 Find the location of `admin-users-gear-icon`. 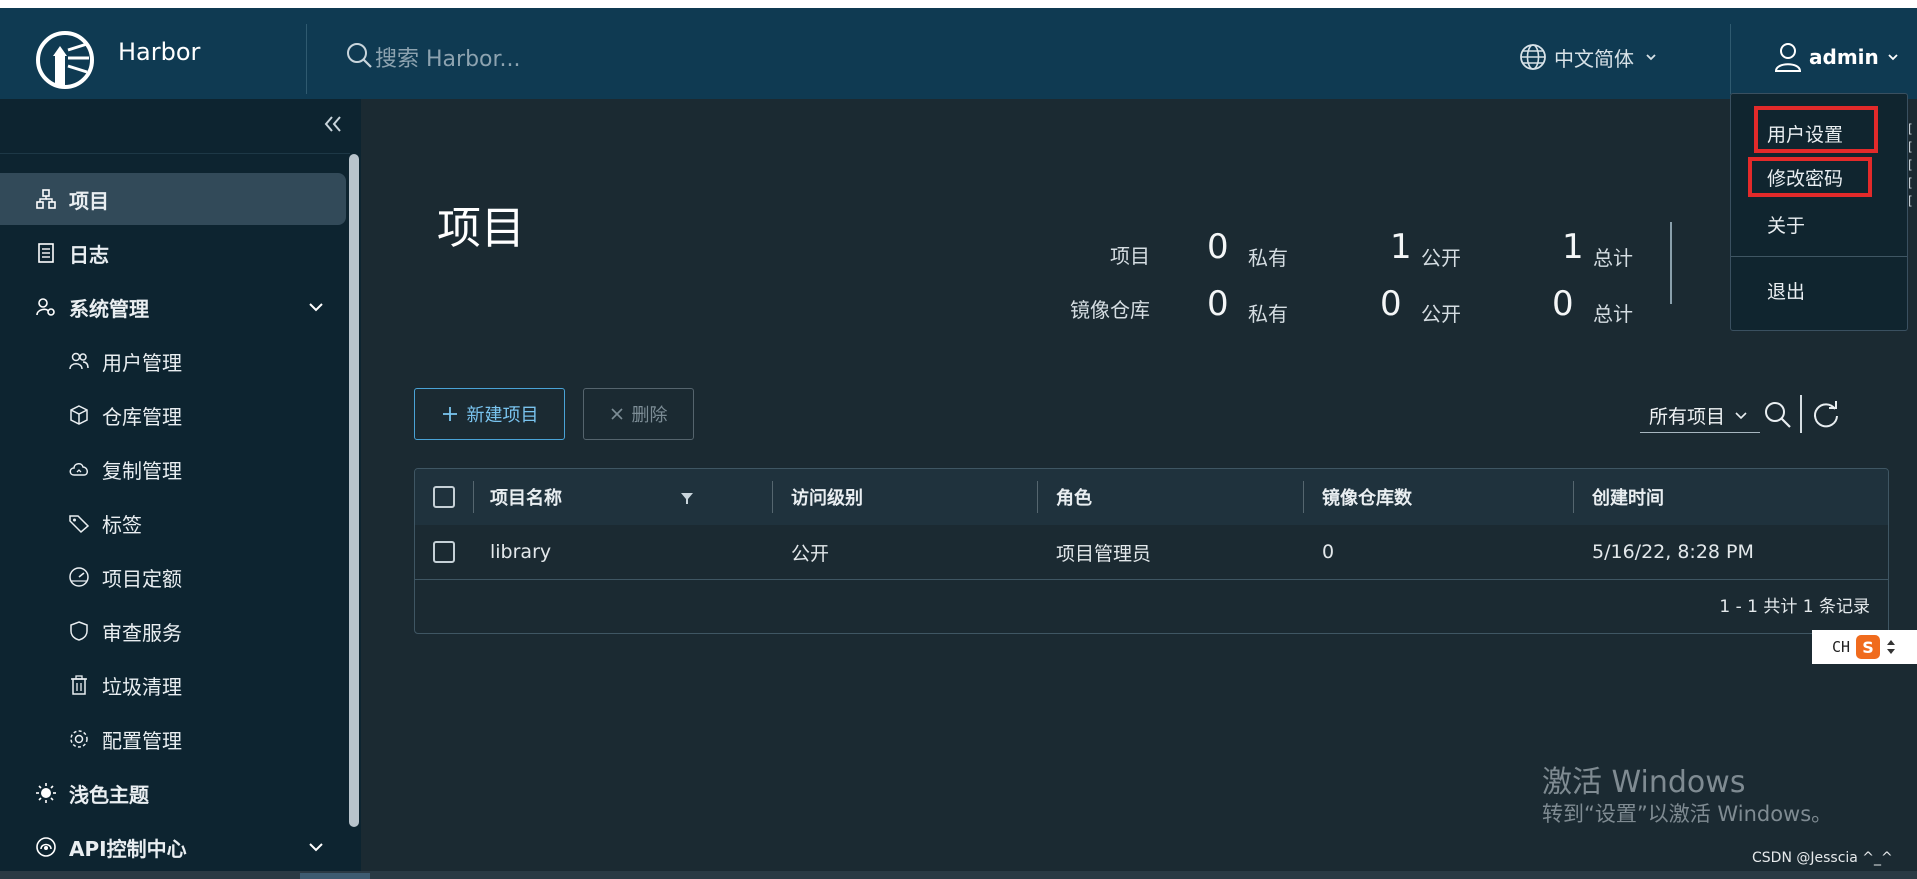

admin-users-gear-icon is located at coordinates (46, 307).